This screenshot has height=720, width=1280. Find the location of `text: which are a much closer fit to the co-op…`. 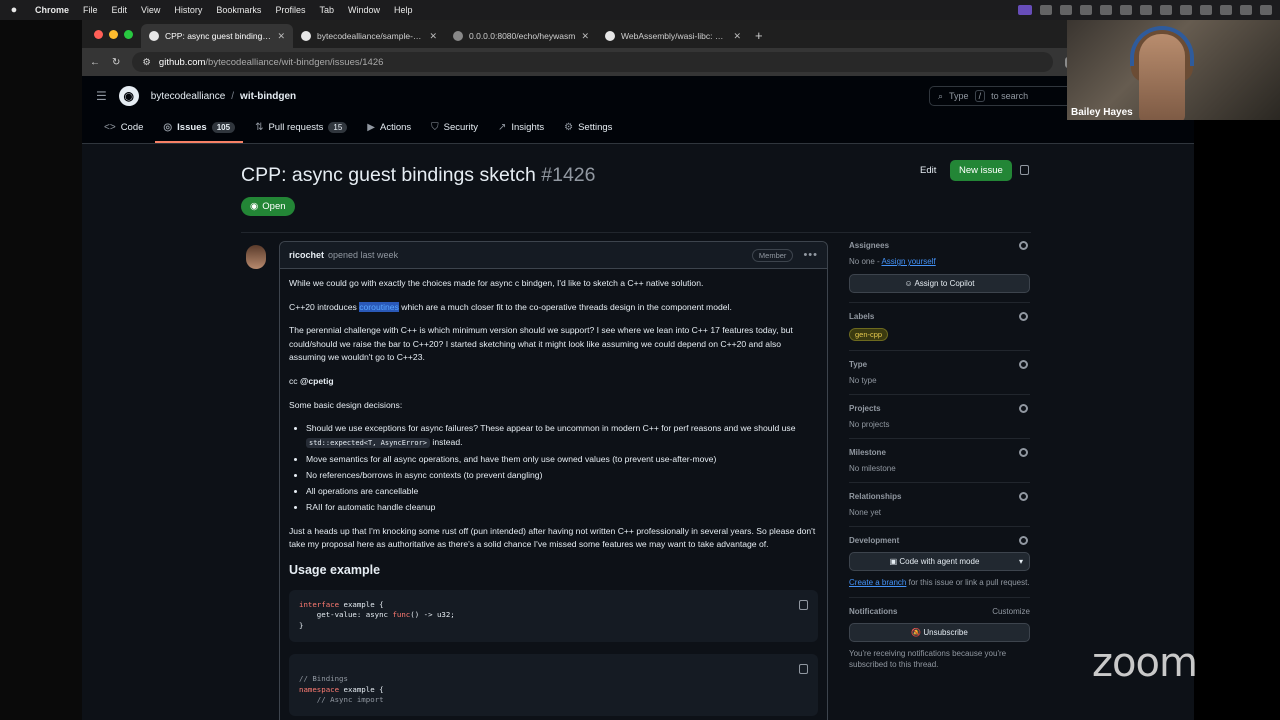

text: which are a much closer fit to the co-op… is located at coordinates (565, 306).